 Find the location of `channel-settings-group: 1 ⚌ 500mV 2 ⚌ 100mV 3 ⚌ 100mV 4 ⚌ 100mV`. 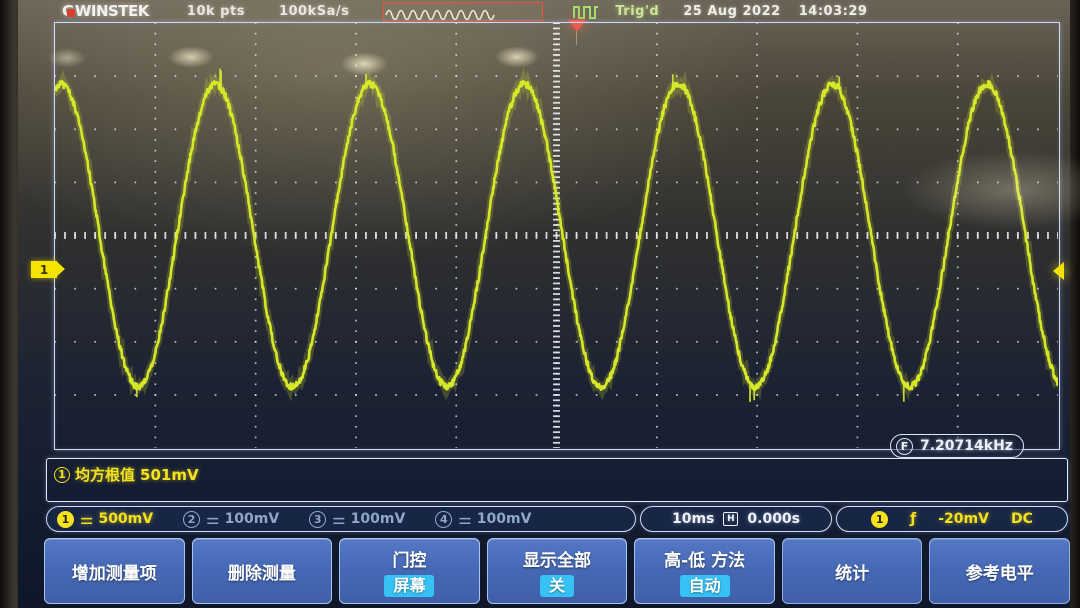

channel-settings-group: 1 ⚌ 500mV 2 ⚌ 100mV 3 ⚌ 100mV 4 ⚌ 100mV is located at coordinates (341, 519).